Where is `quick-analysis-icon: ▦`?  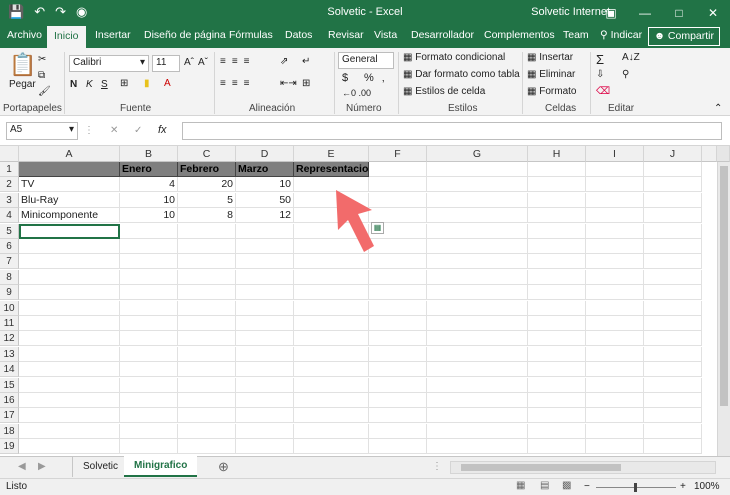 quick-analysis-icon: ▦ is located at coordinates (377, 228).